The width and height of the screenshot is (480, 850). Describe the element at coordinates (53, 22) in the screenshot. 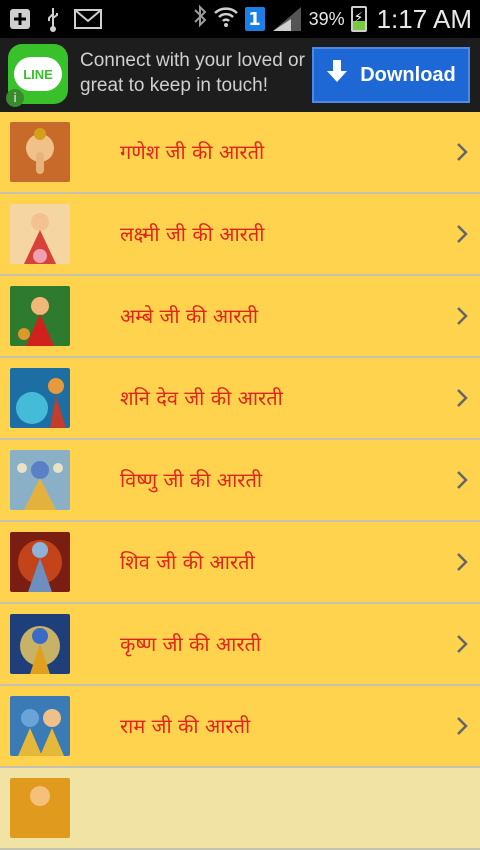

I see `usb-icon` at that location.